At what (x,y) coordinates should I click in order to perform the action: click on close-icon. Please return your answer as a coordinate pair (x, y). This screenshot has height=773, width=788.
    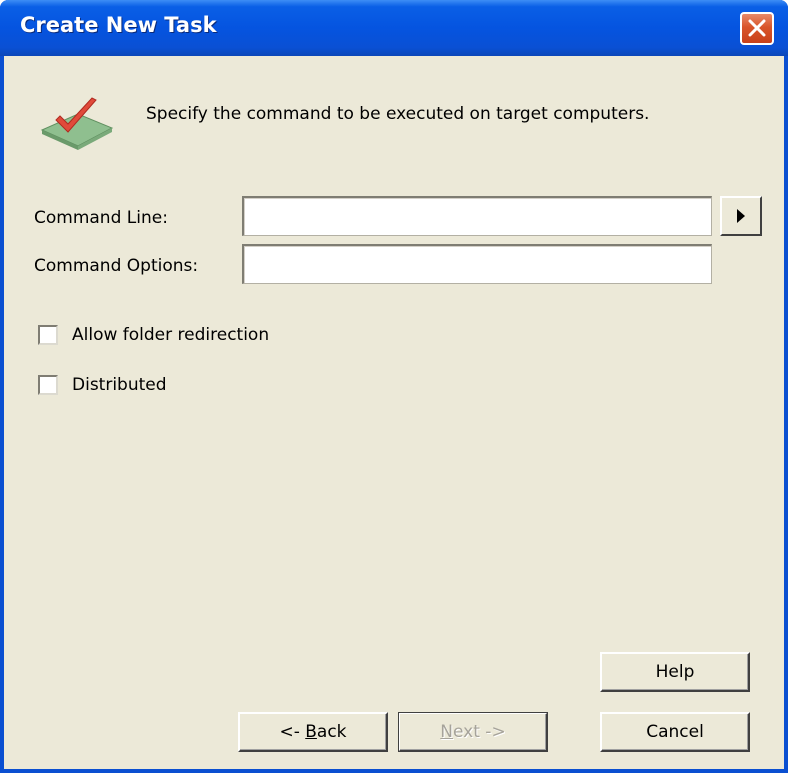
    Looking at the image, I should click on (757, 28).